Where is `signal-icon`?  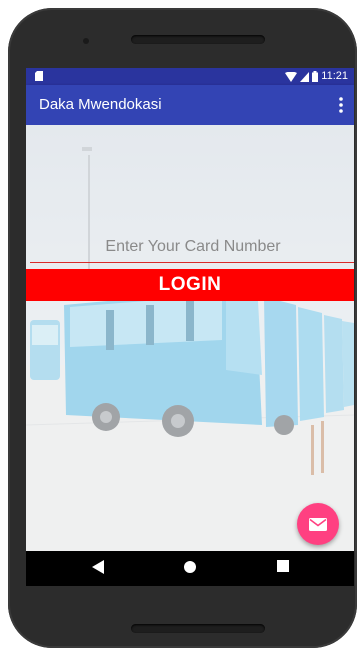 signal-icon is located at coordinates (305, 76).